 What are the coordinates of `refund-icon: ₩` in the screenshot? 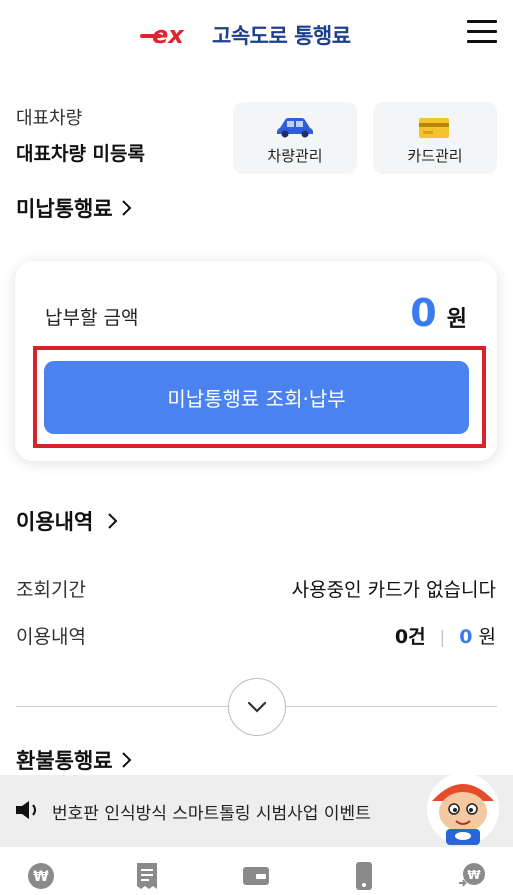 It's located at (472, 876).